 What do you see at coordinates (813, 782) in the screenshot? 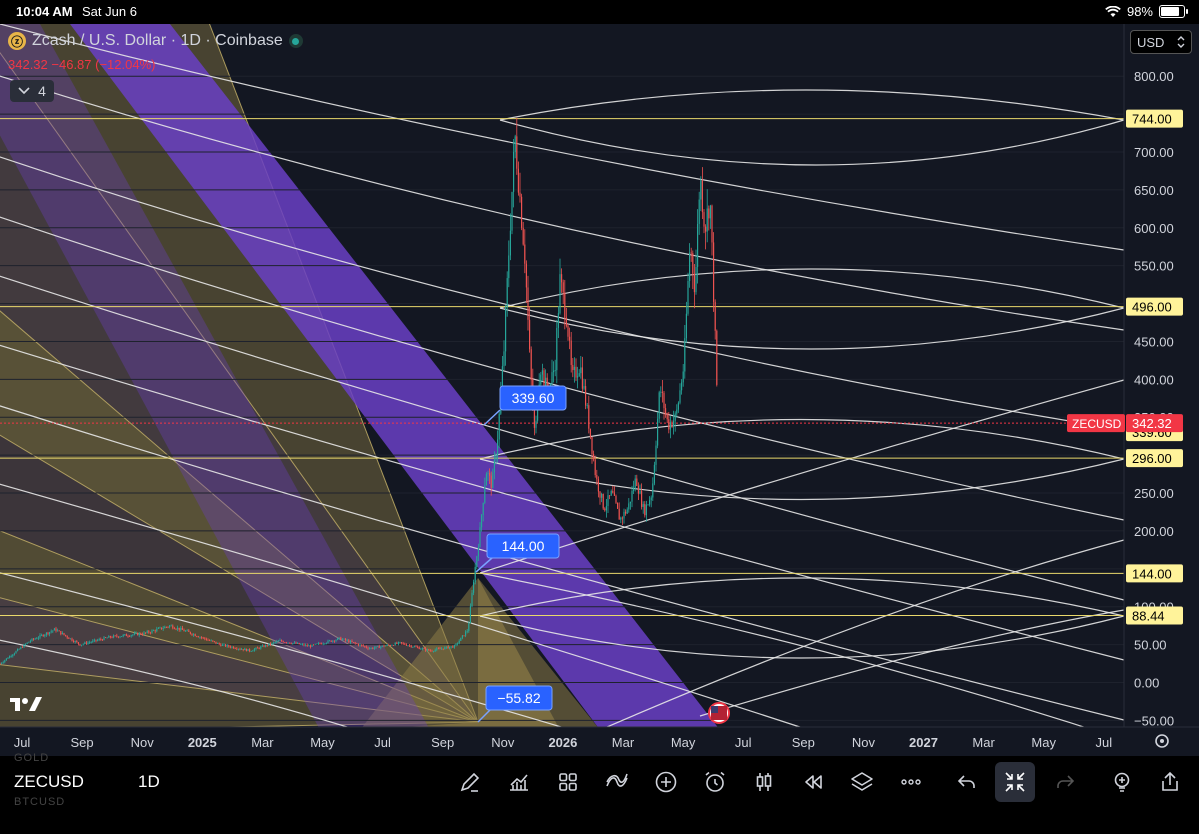
I see `replay-button` at bounding box center [813, 782].